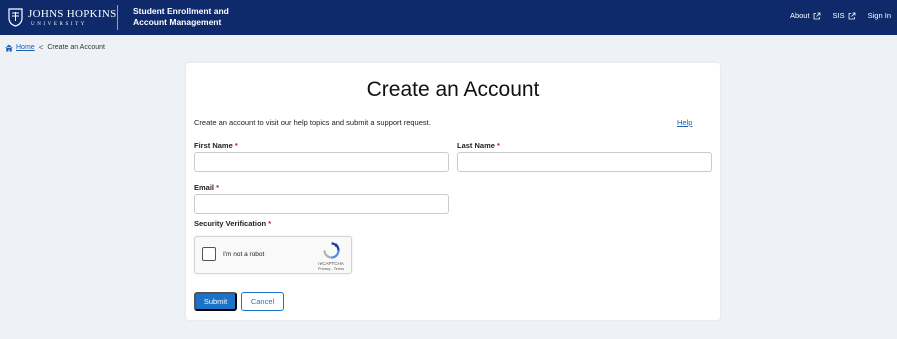 The width and height of the screenshot is (897, 339). Describe the element at coordinates (331, 269) in the screenshot. I see `recaptcha-privacy-terms: Privacy - Terms` at that location.